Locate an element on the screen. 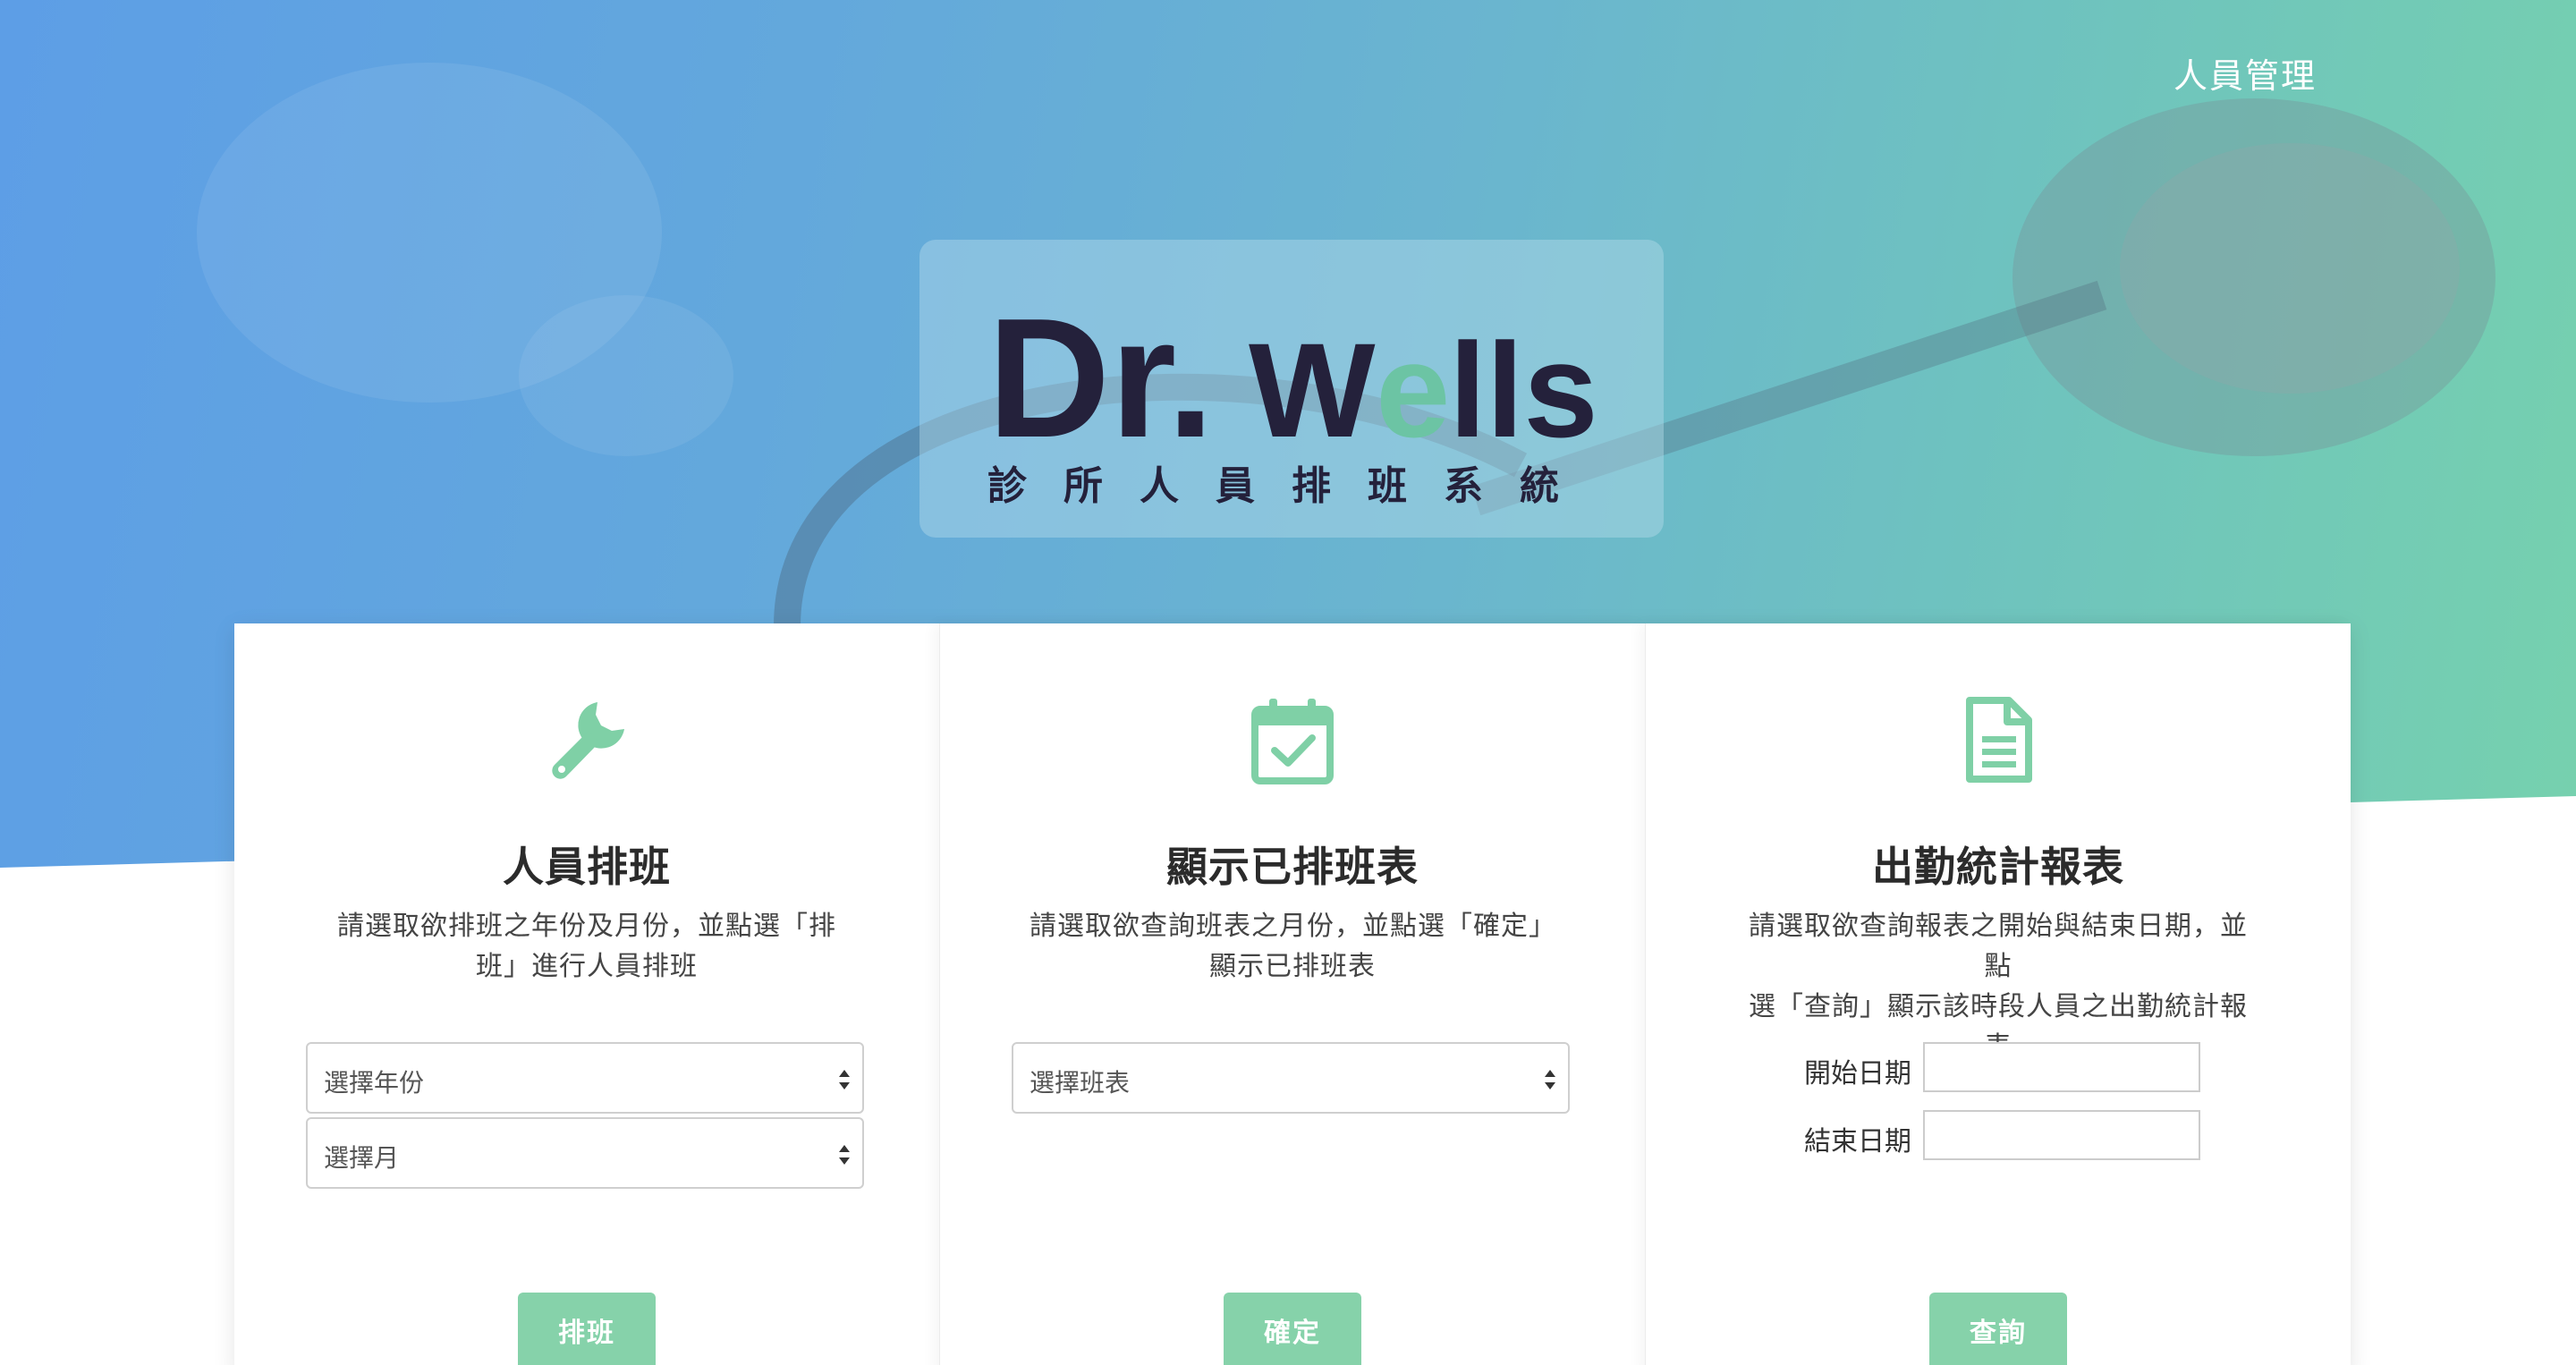 This screenshot has height=1365, width=2576. description-line: 班」進行人員排班 is located at coordinates (587, 966).